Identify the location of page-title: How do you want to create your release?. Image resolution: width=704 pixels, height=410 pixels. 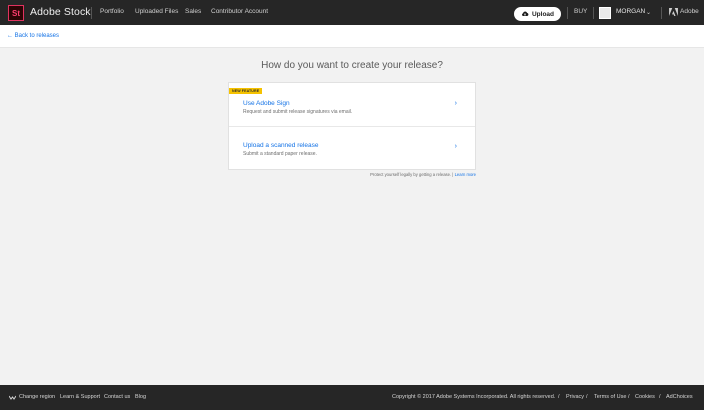
(352, 65).